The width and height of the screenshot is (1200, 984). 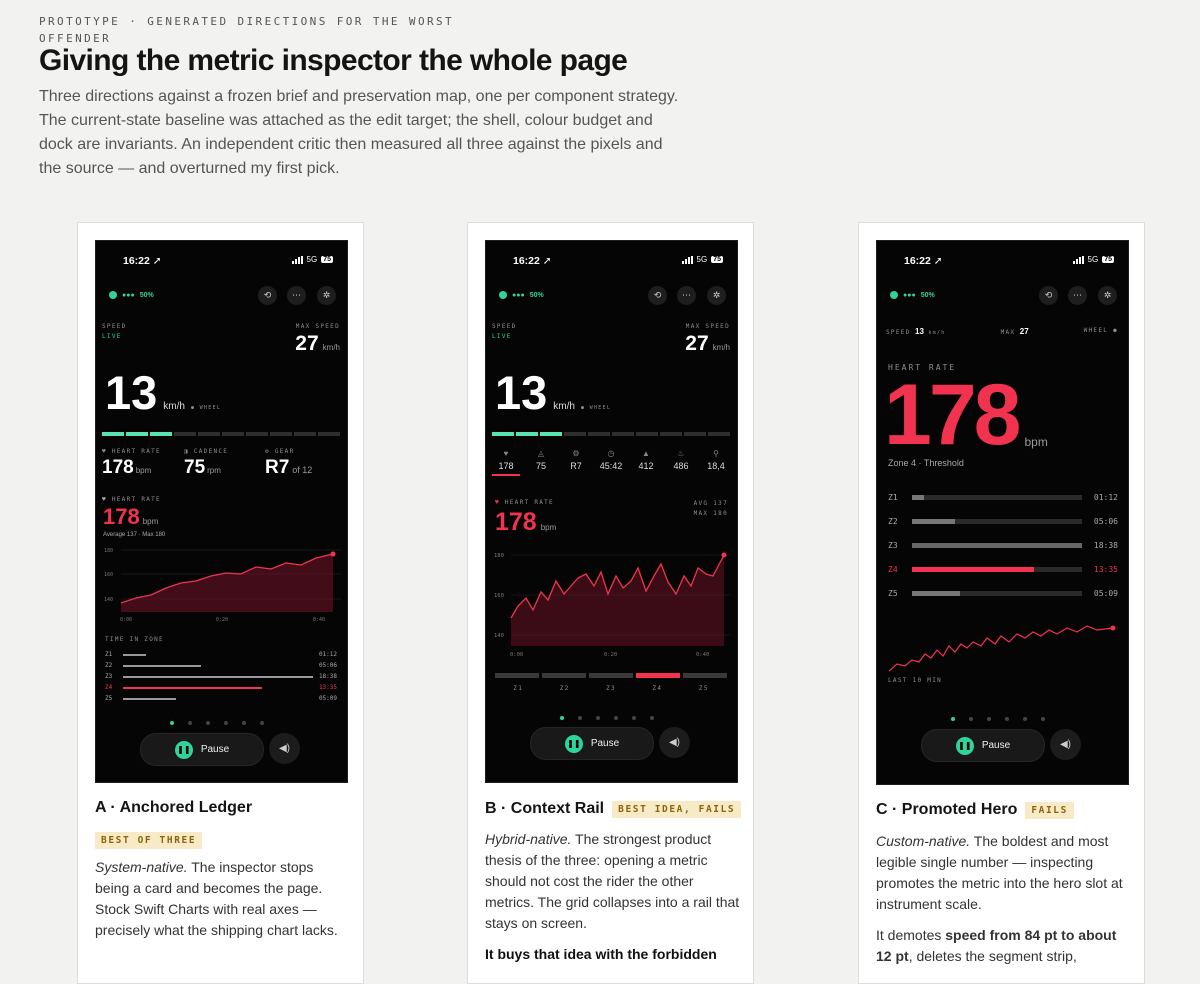 I want to click on gear-tile: R7 of 12, so click(x=288, y=468).